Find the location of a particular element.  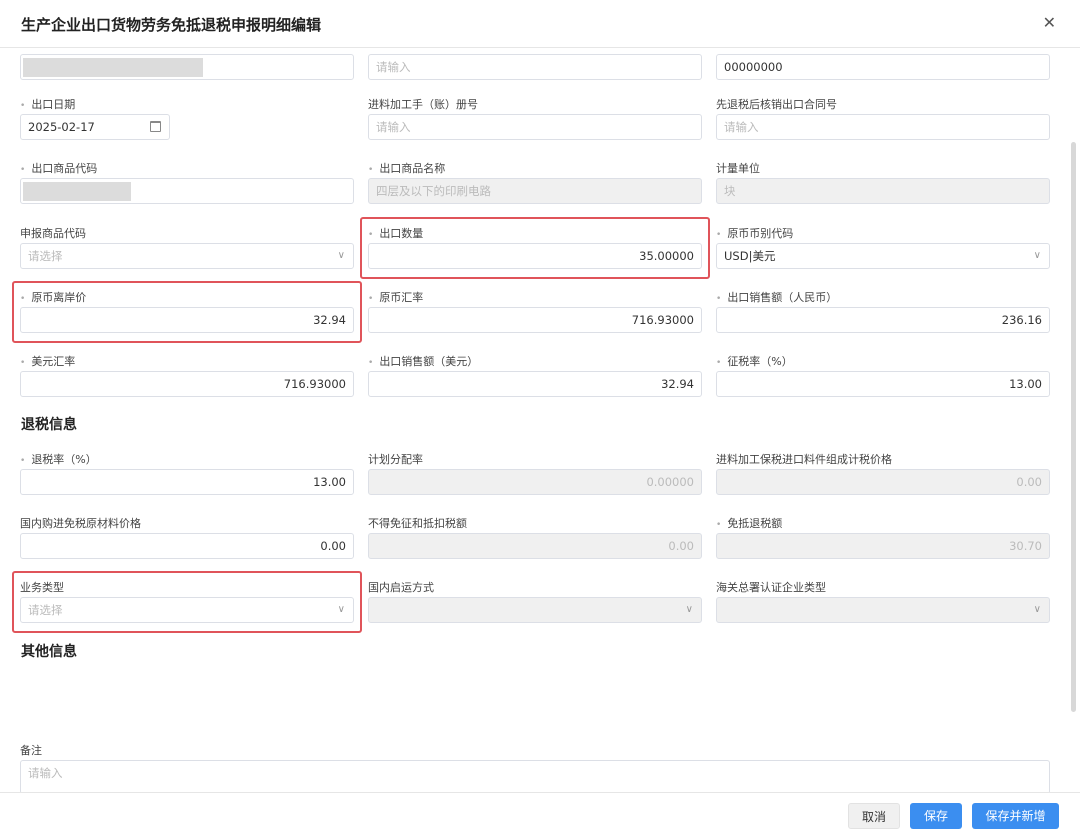

field-value: USD|美元 is located at coordinates (750, 256).